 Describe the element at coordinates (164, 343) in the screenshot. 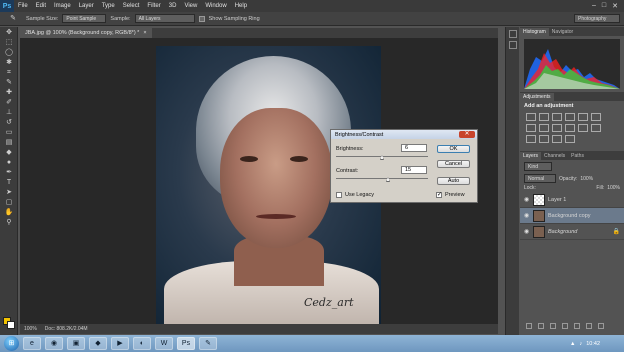

I see `taskbar-item-word: W` at that location.